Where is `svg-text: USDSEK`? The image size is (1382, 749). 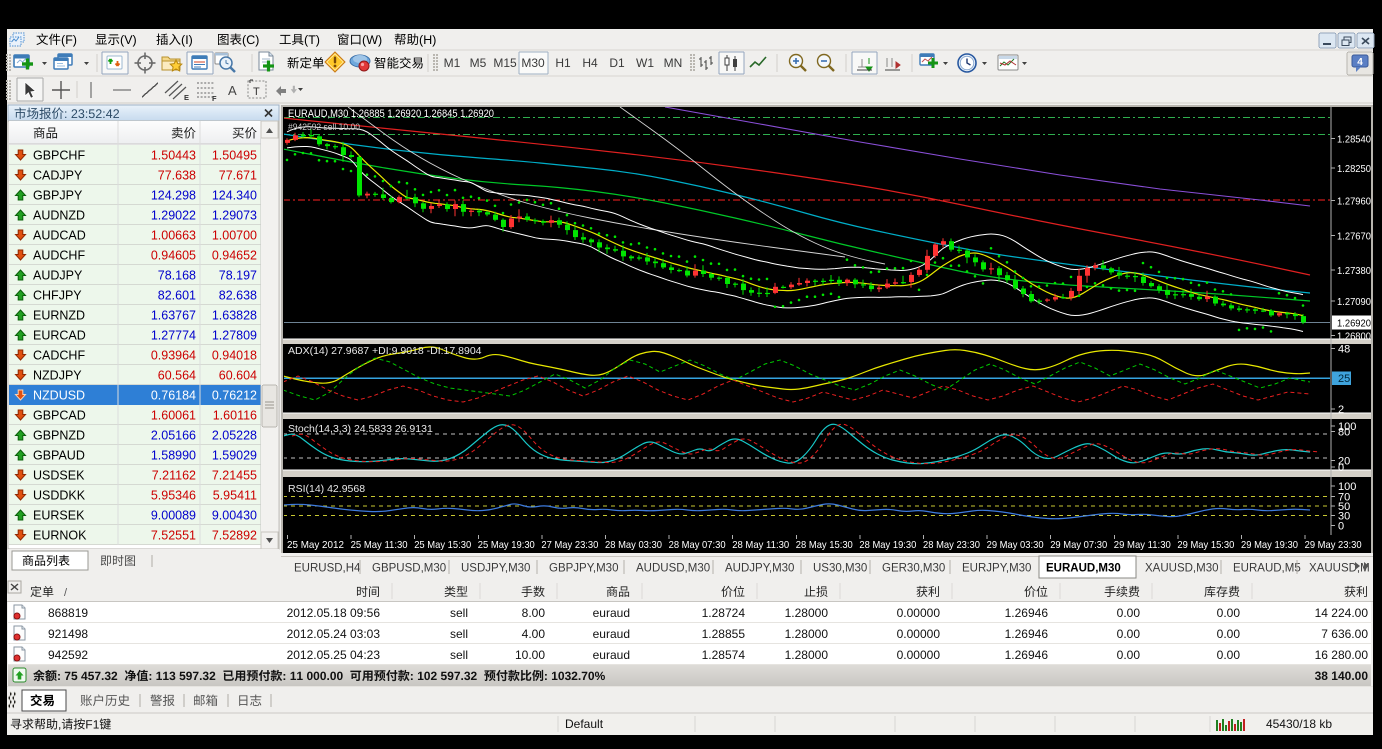 svg-text: USDSEK is located at coordinates (59, 476).